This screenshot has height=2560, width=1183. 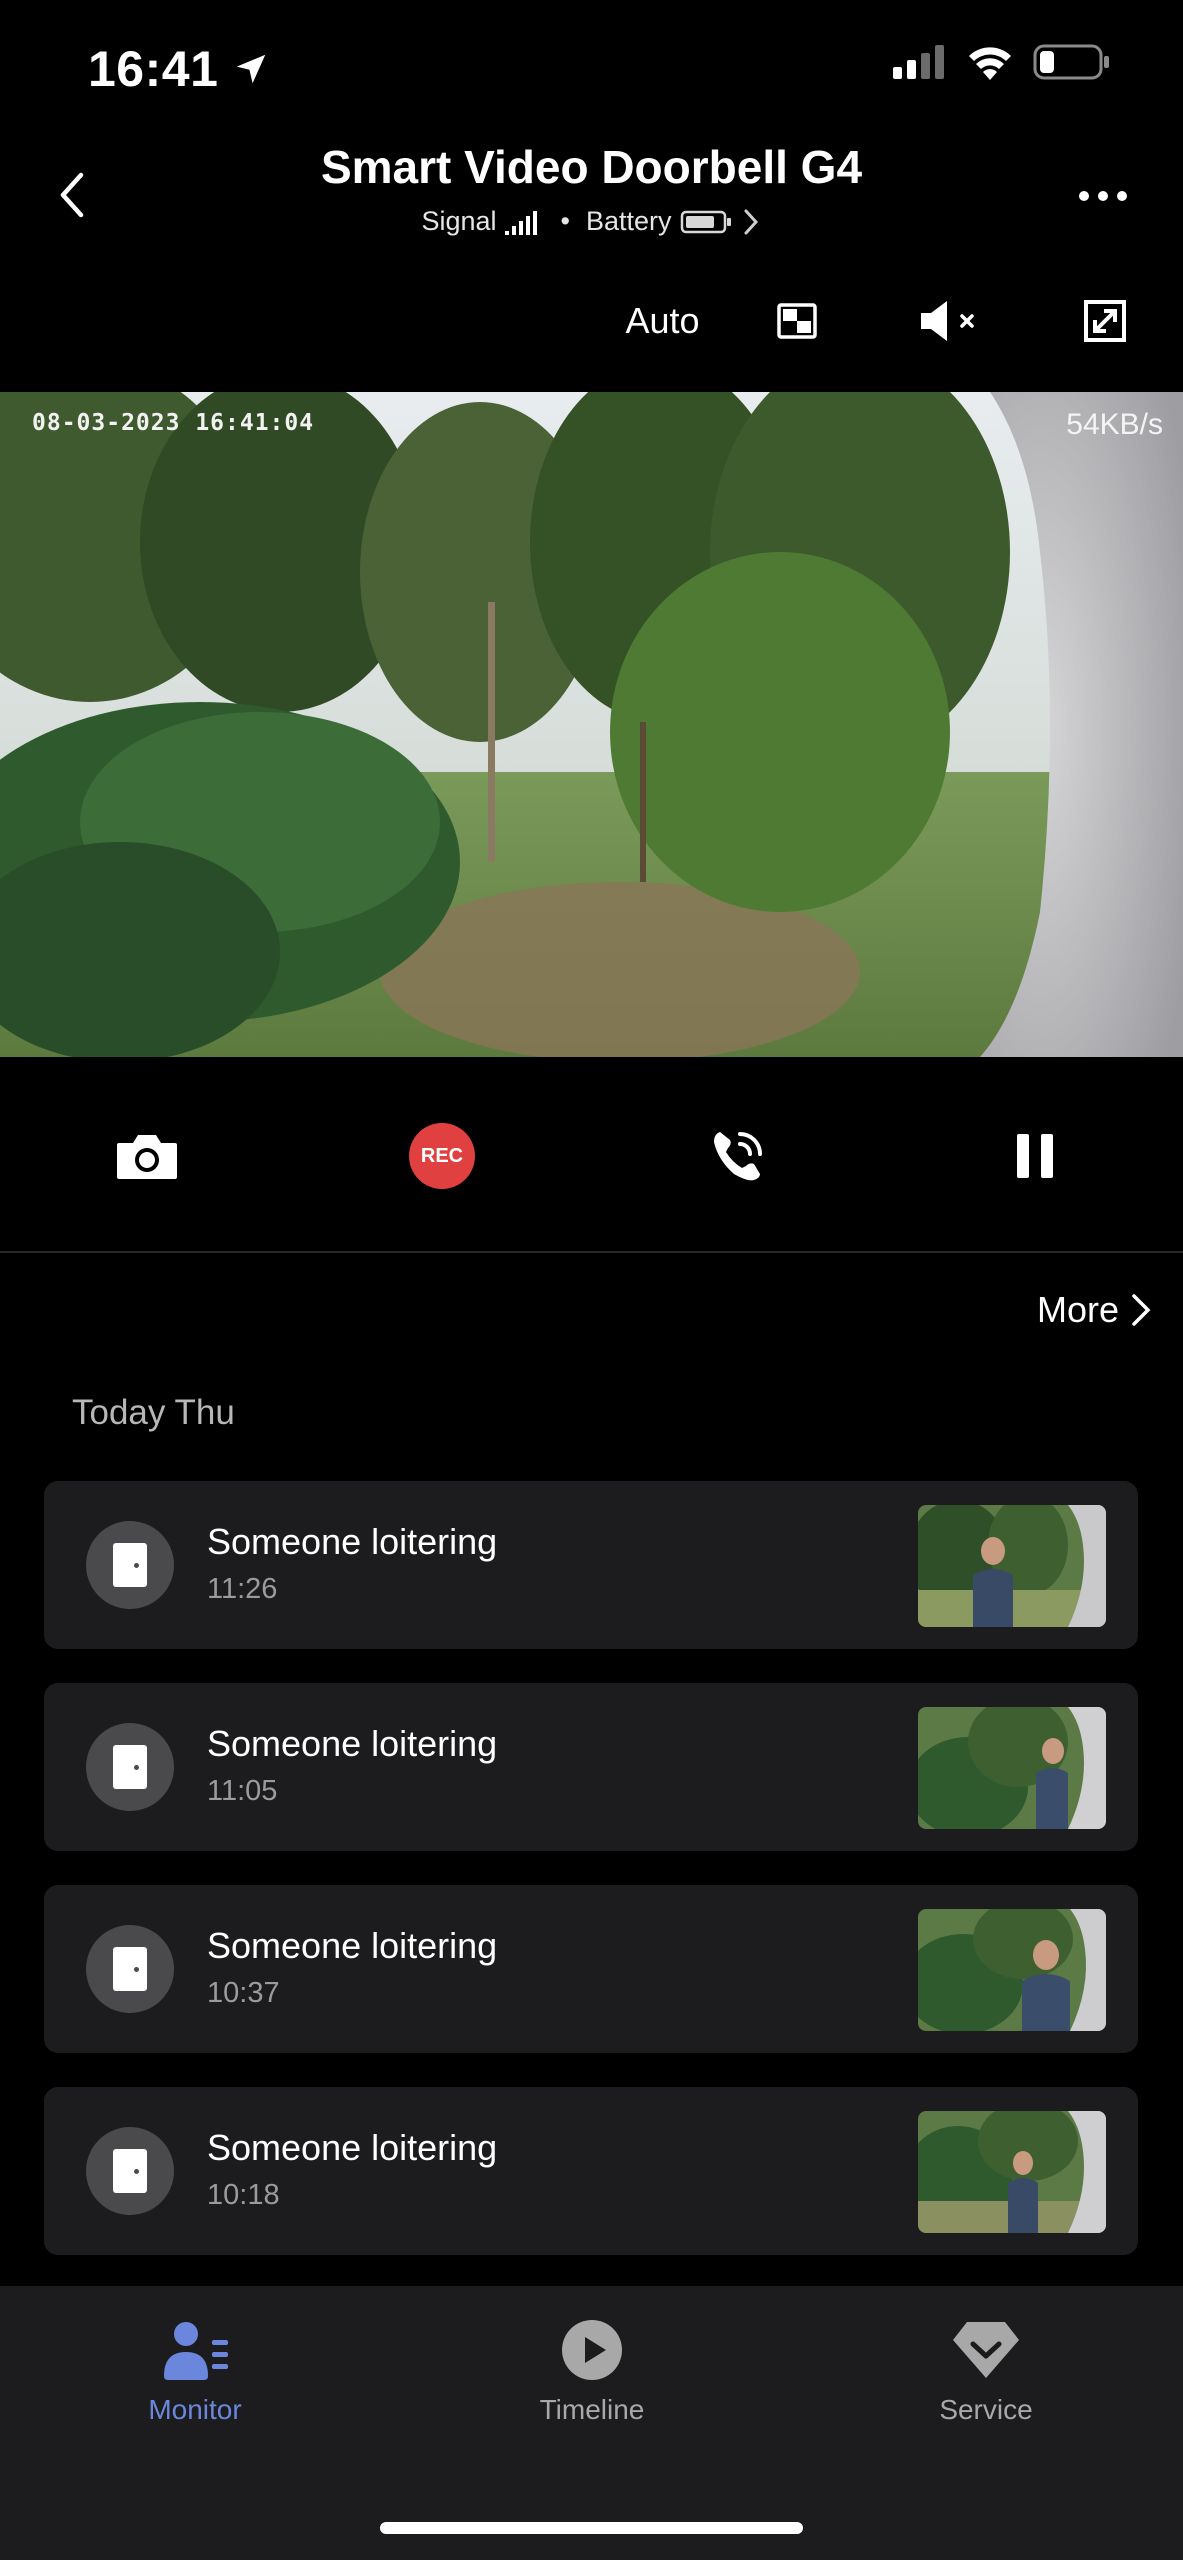 I want to click on picture-in-picture-button, so click(x=797, y=321).